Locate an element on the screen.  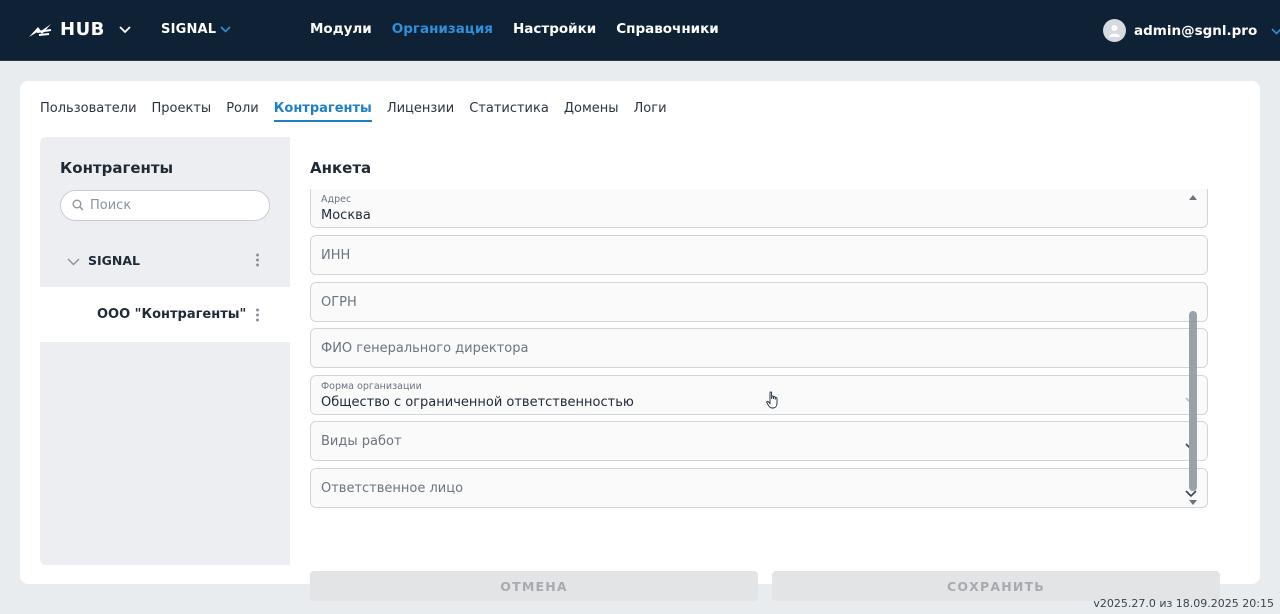
work-types-select: Виды работ is located at coordinates (759, 441).